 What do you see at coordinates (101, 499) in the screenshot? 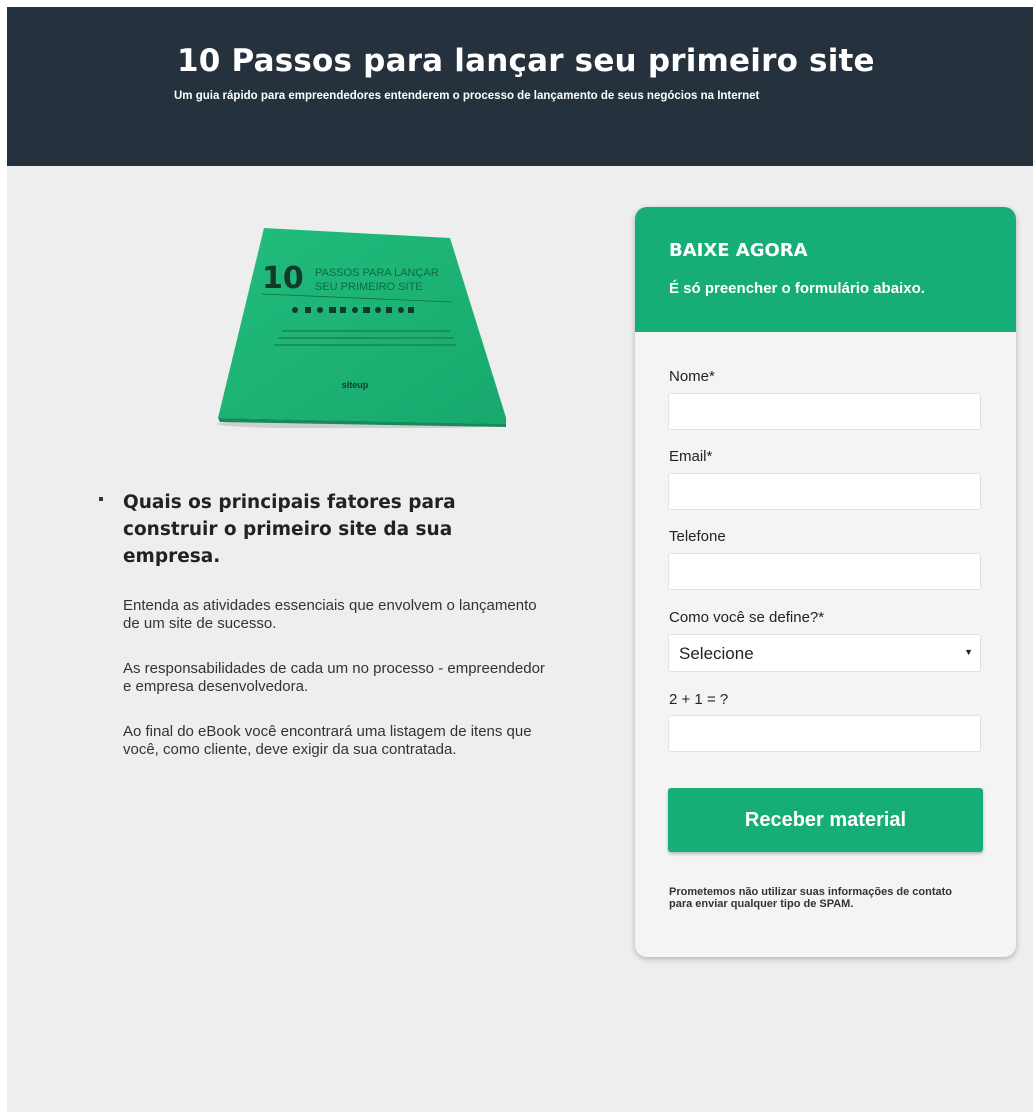
I see `bullet-dot` at bounding box center [101, 499].